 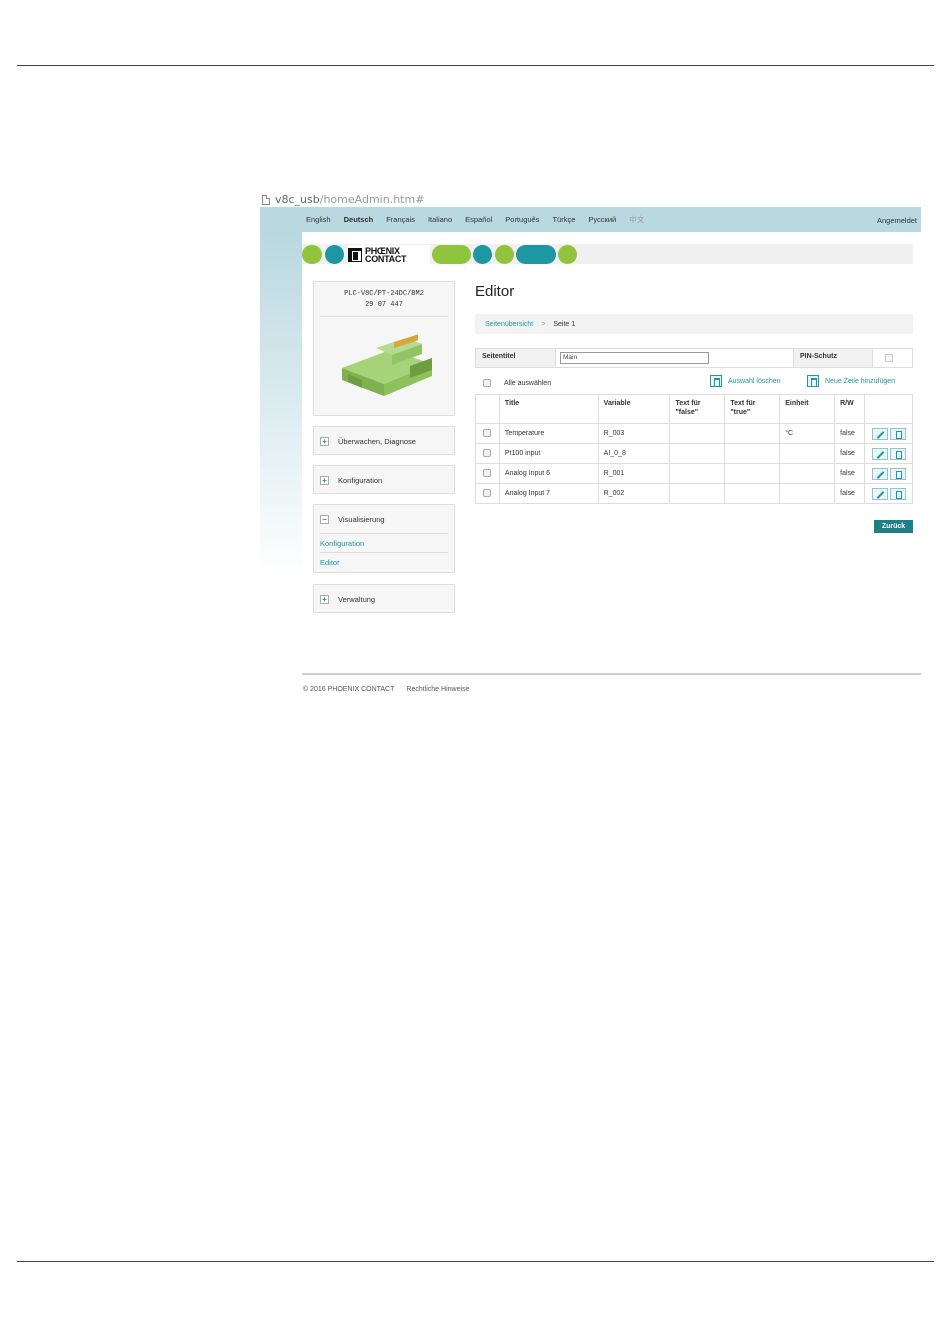 What do you see at coordinates (360, 480) in the screenshot?
I see `nav-config-label: Konfiguration` at bounding box center [360, 480].